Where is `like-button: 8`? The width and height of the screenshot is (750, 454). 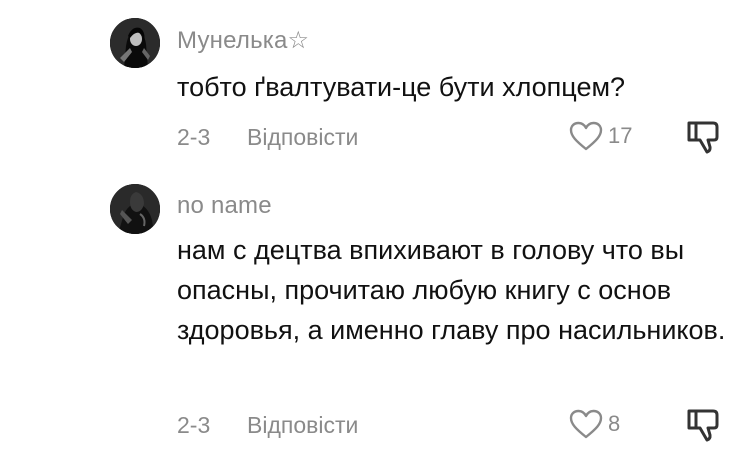
like-button: 8 is located at coordinates (594, 424).